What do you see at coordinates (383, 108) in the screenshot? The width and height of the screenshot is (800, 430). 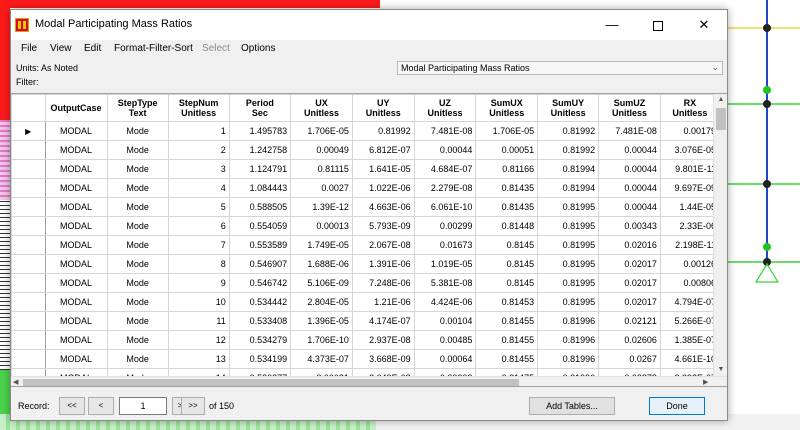 I see `column-header-uy: UY Unitless` at bounding box center [383, 108].